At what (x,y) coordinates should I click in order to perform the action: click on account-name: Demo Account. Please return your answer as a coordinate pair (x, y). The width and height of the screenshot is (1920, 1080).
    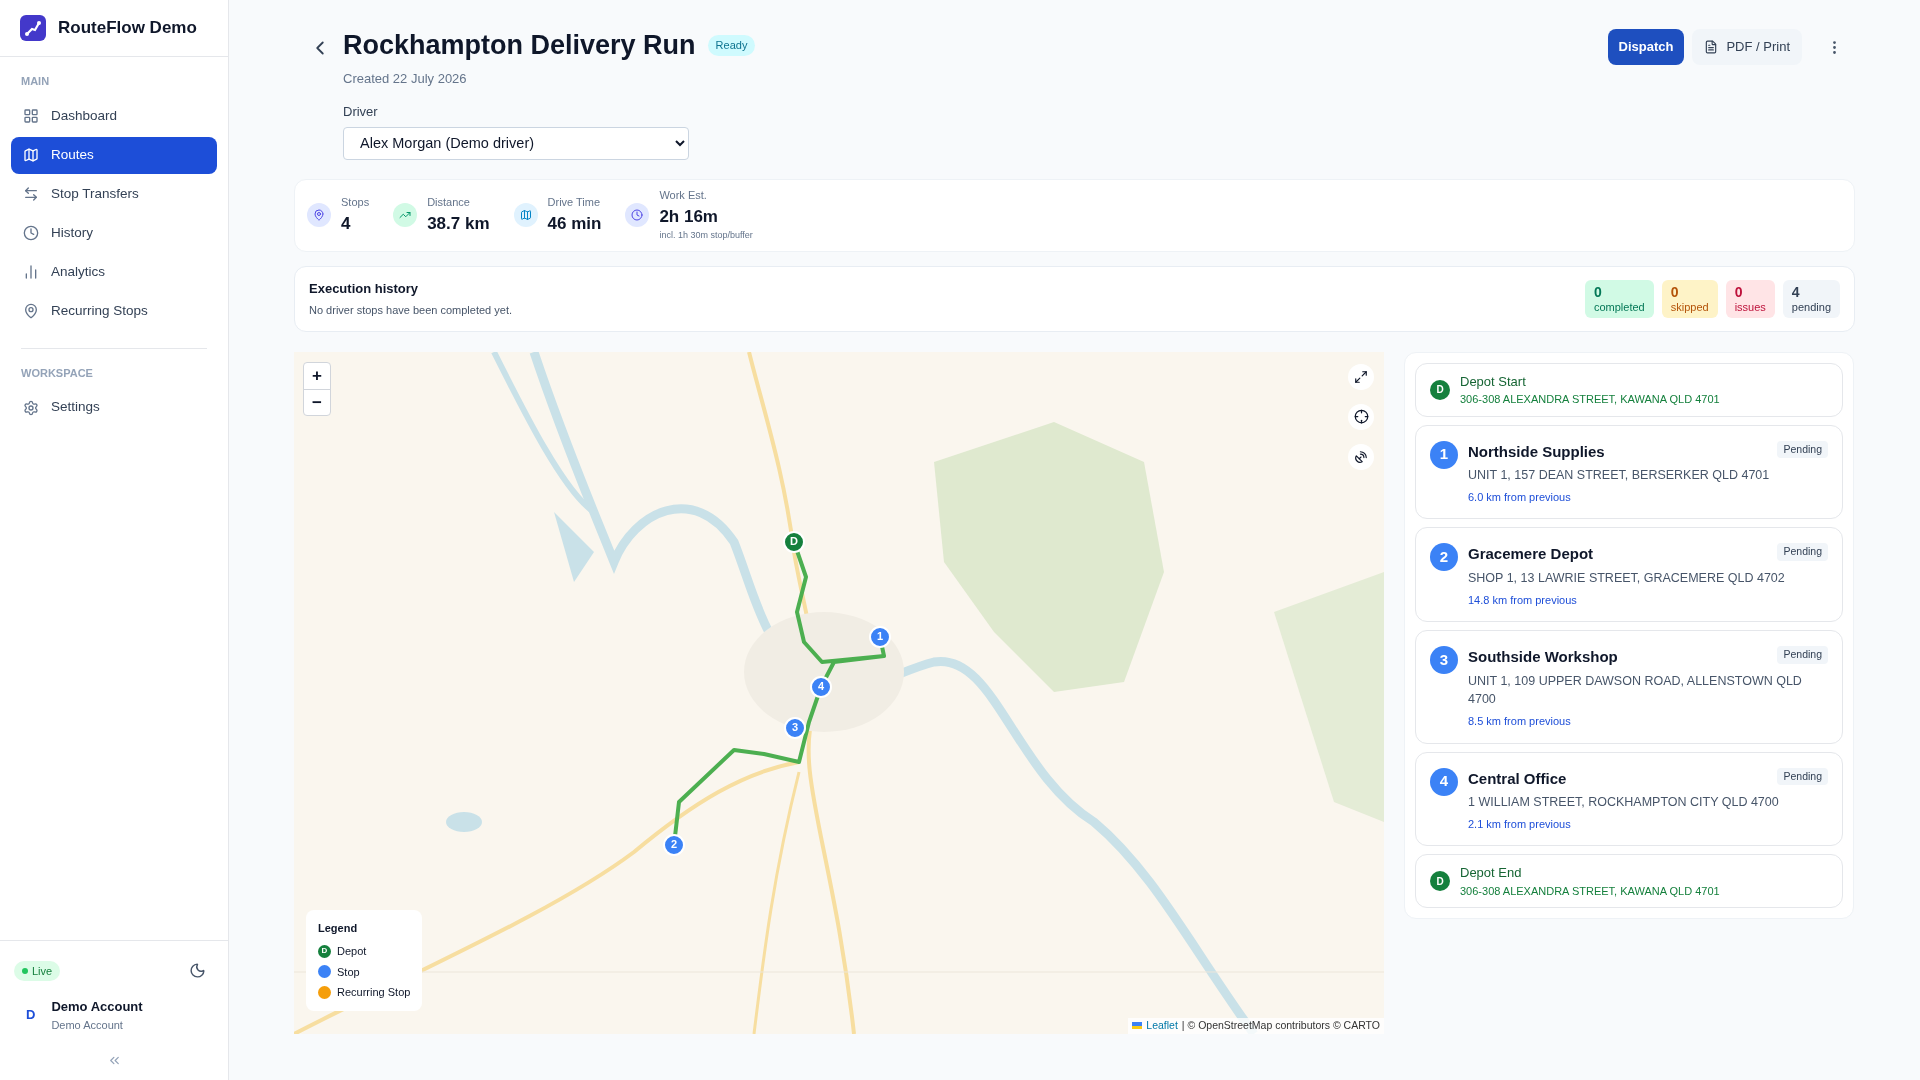
    Looking at the image, I should click on (97, 1007).